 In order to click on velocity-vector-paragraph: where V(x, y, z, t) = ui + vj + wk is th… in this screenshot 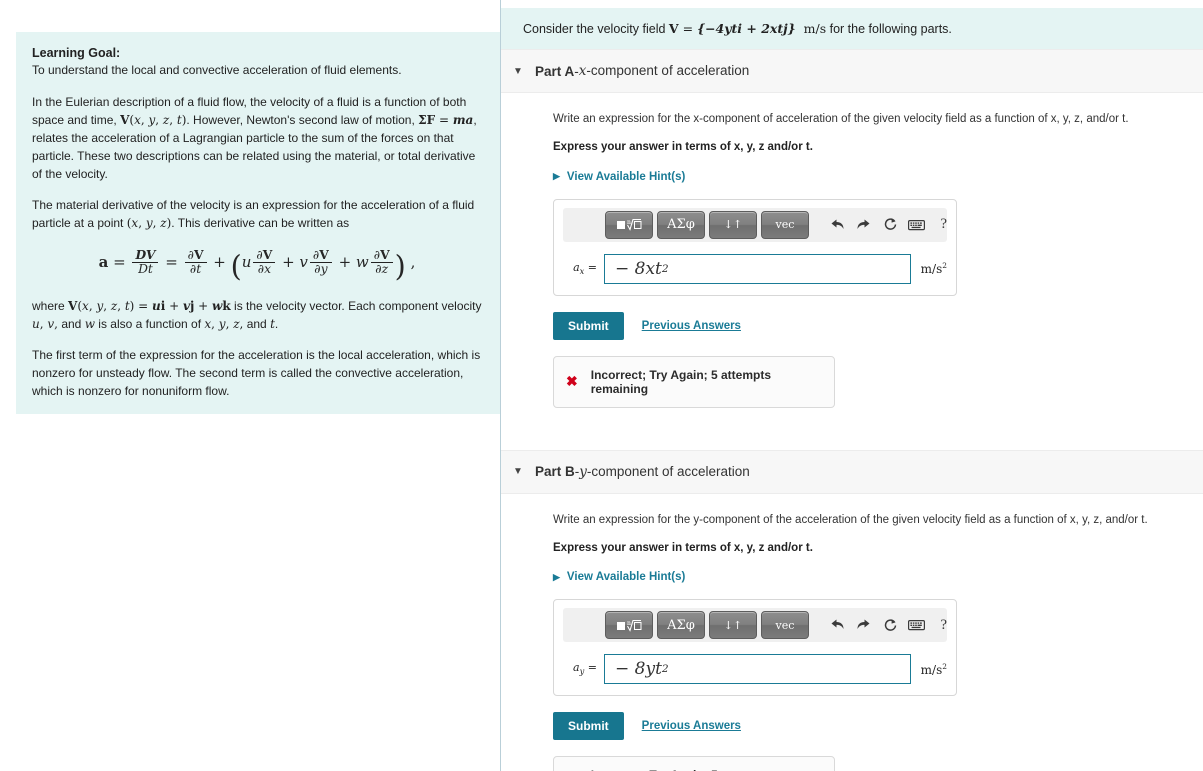, I will do `click(257, 314)`.